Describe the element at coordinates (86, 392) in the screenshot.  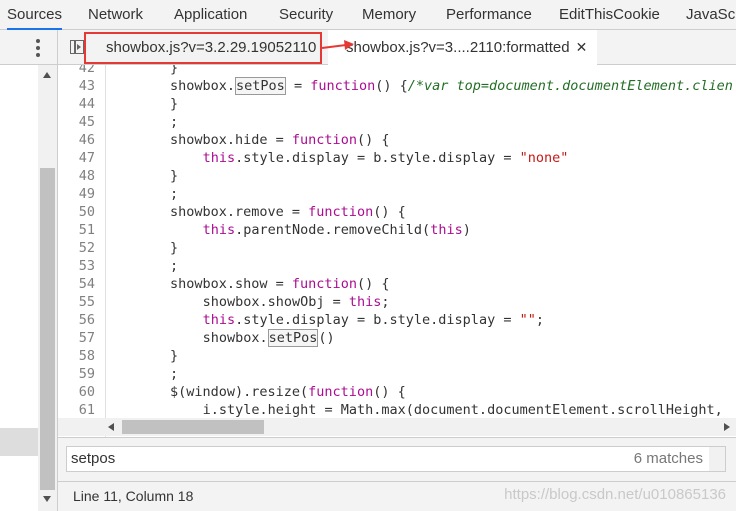
I see `line-number: 60` at that location.